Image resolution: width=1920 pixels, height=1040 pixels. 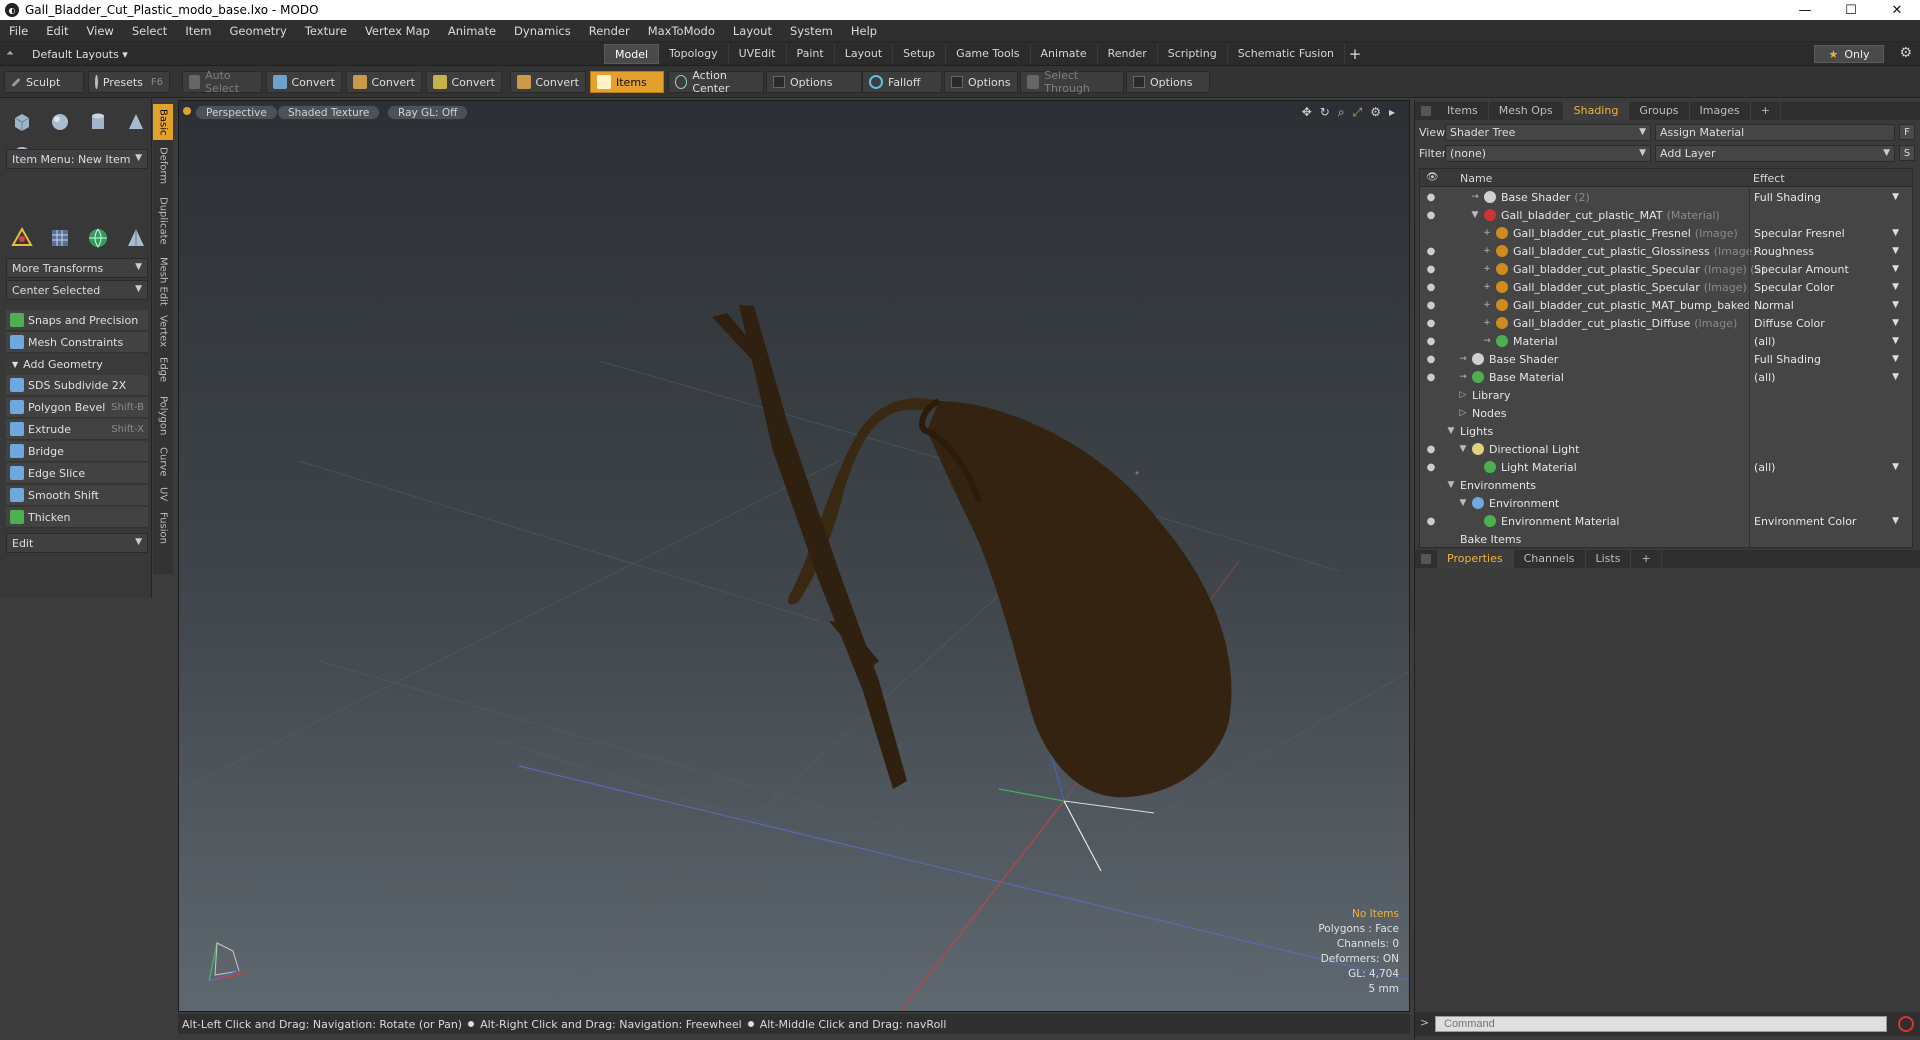 I want to click on tree-row: ● → Material (all) ▼, so click(x=1666, y=341).